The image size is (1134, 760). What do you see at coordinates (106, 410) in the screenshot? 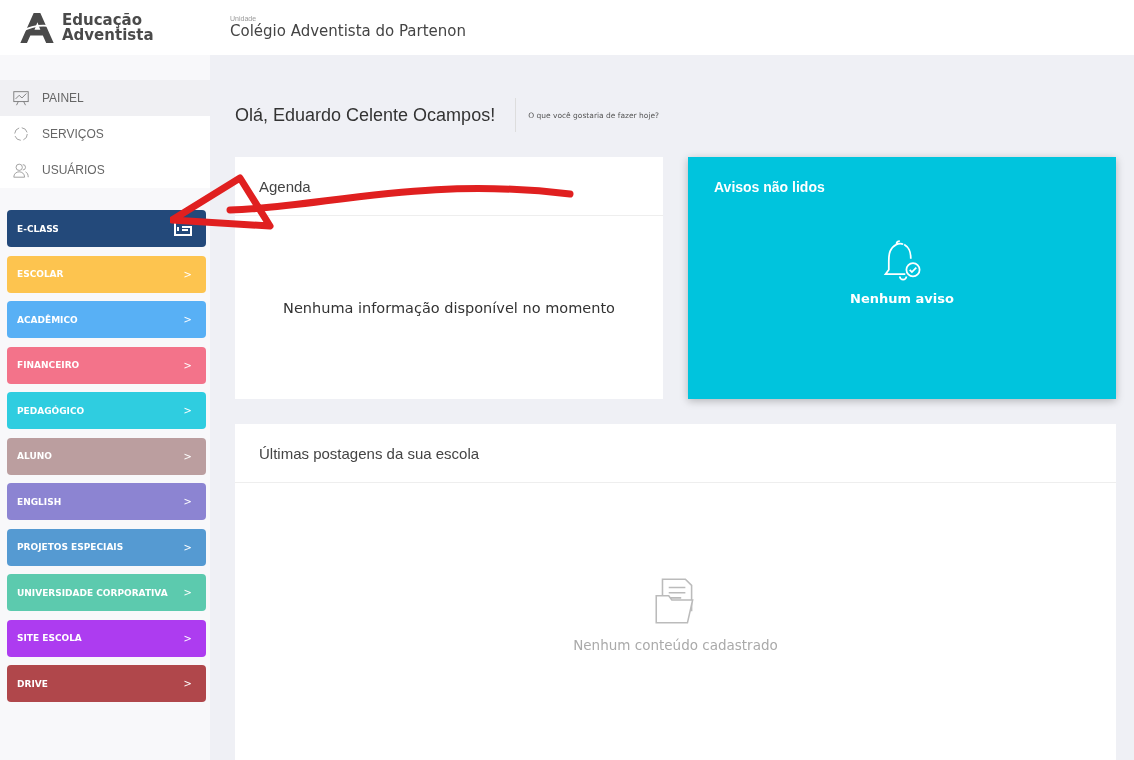
I see `module-button: PEDAGÓGICO >` at bounding box center [106, 410].